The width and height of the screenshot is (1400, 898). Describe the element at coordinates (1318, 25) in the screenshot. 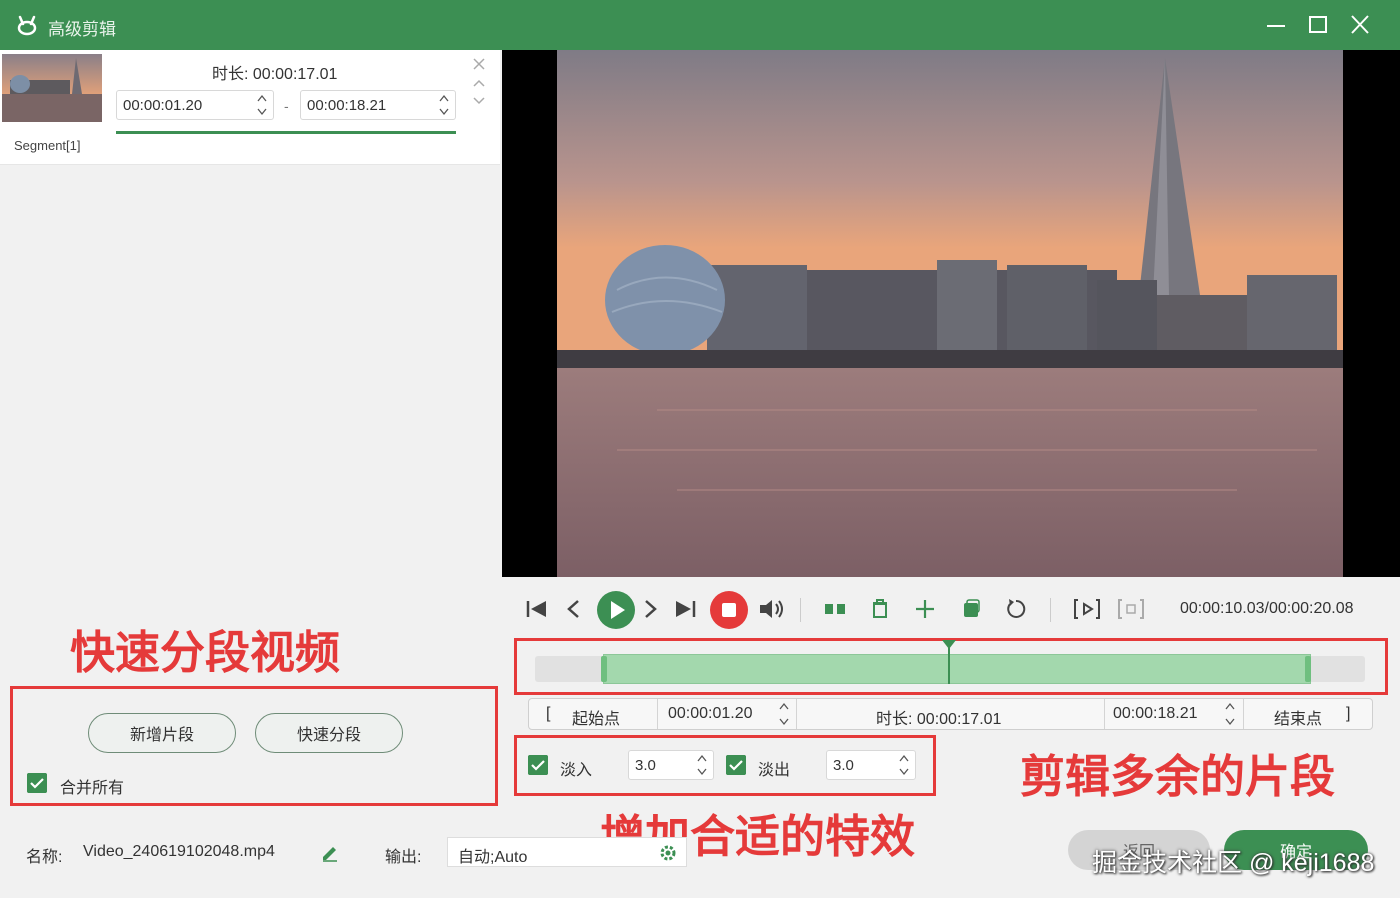

I see `maximize-icon` at that location.